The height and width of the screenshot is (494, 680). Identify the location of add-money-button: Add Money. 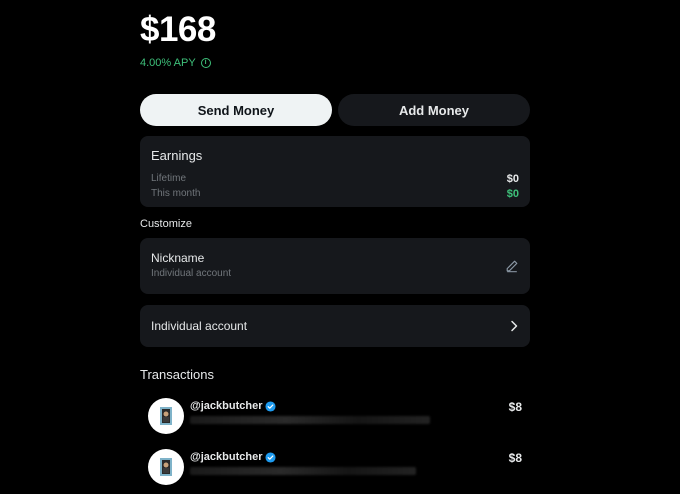
(434, 110).